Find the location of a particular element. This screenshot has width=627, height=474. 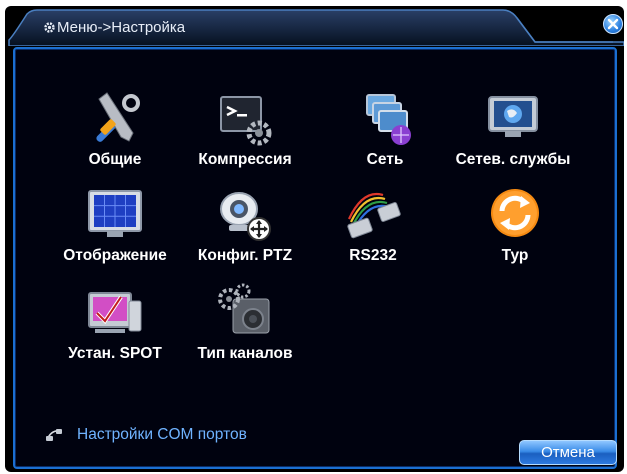

menu-item-label: Сетев. службы is located at coordinates (513, 159).